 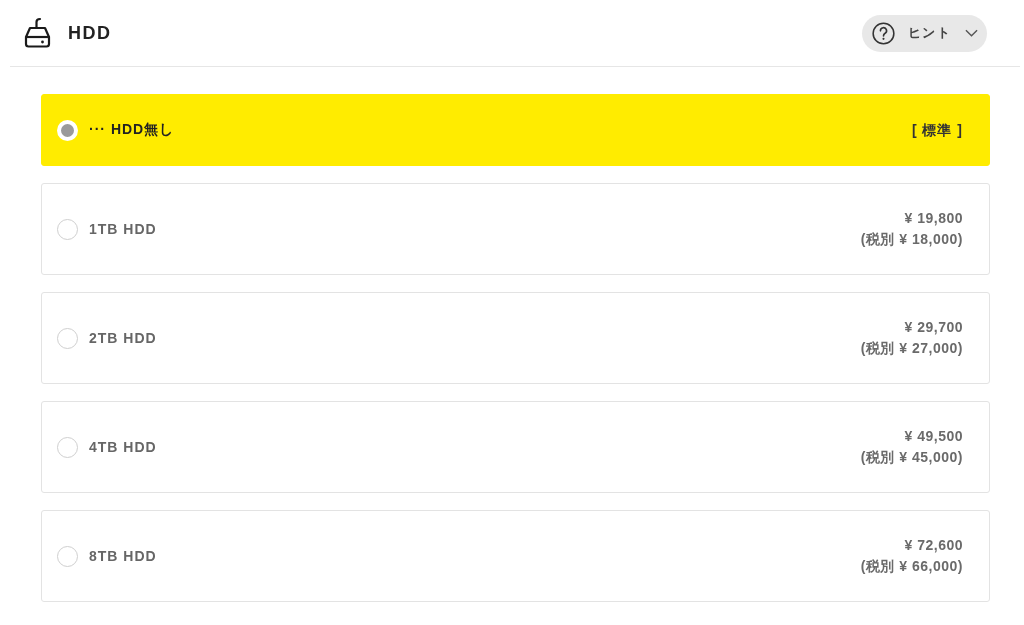 What do you see at coordinates (937, 130) in the screenshot?
I see `standard-note: [ 標準 ]` at bounding box center [937, 130].